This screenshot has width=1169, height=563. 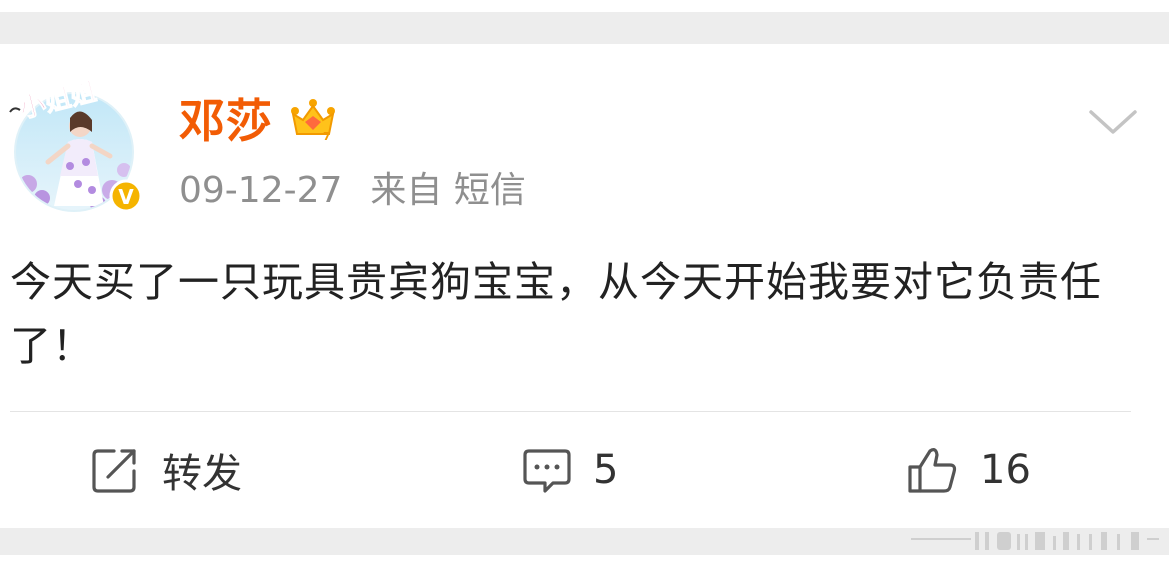 What do you see at coordinates (932, 470) in the screenshot?
I see `like-icon` at bounding box center [932, 470].